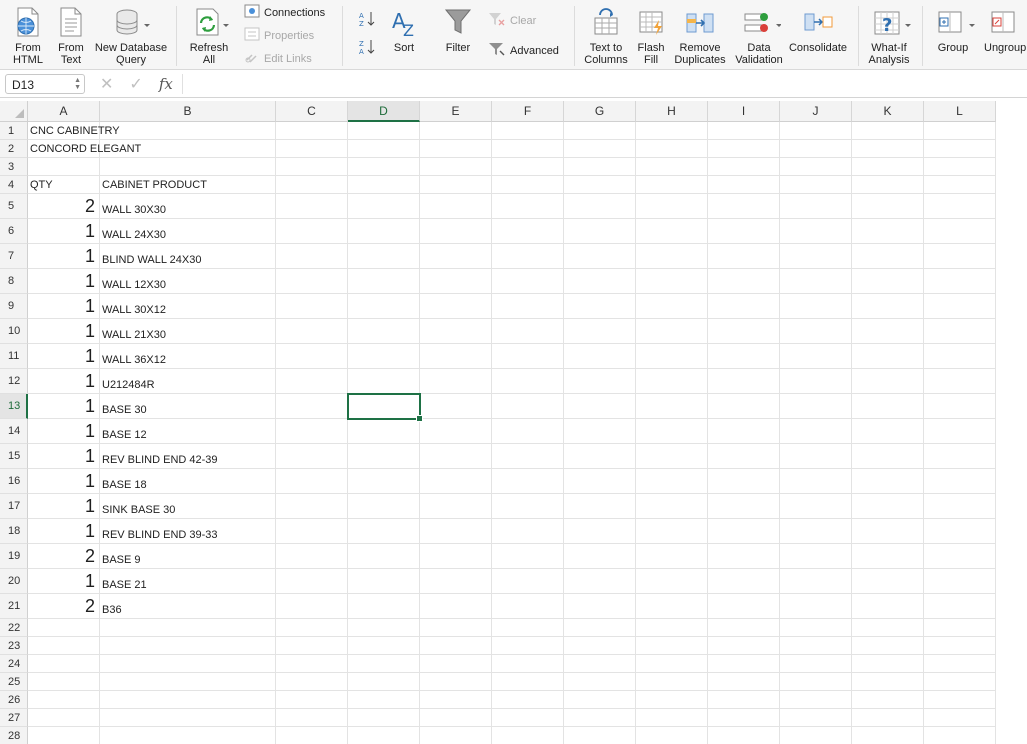 Image resolution: width=1027 pixels, height=744 pixels. I want to click on cell-a1: CNC CABINETRY, so click(74, 131).